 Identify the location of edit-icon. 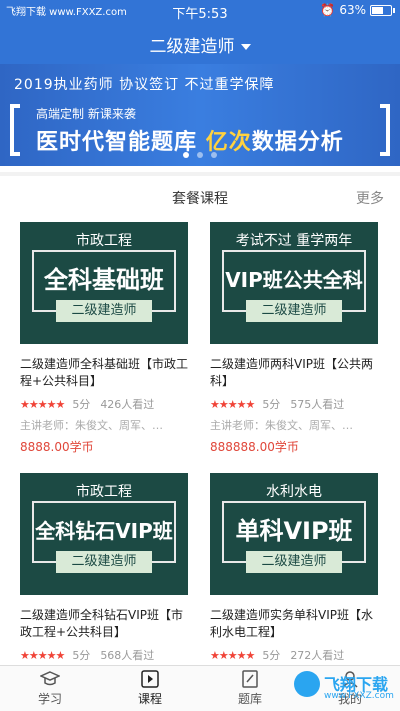
(250, 679).